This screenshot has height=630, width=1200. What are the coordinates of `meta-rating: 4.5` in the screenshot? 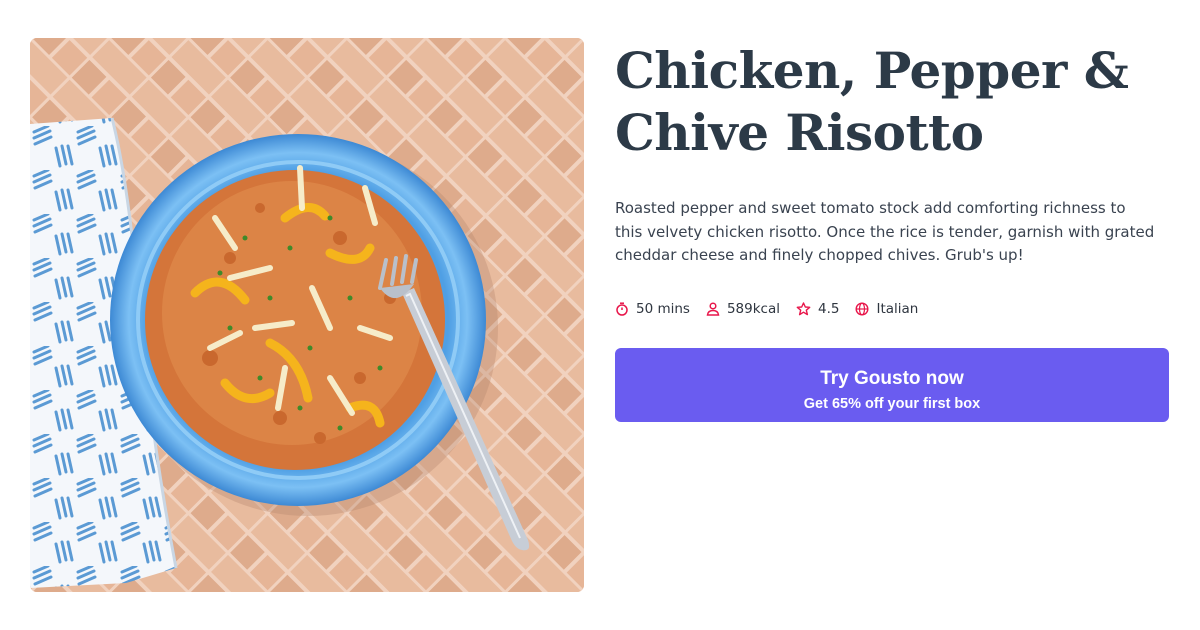 It's located at (817, 309).